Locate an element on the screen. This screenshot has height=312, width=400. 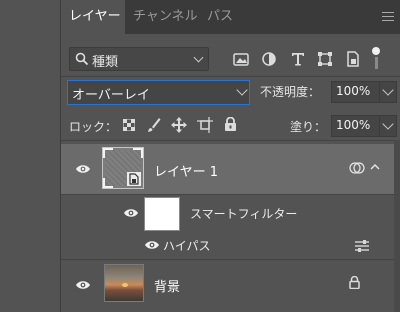
lock-image-pixels-icon is located at coordinates (154, 125).